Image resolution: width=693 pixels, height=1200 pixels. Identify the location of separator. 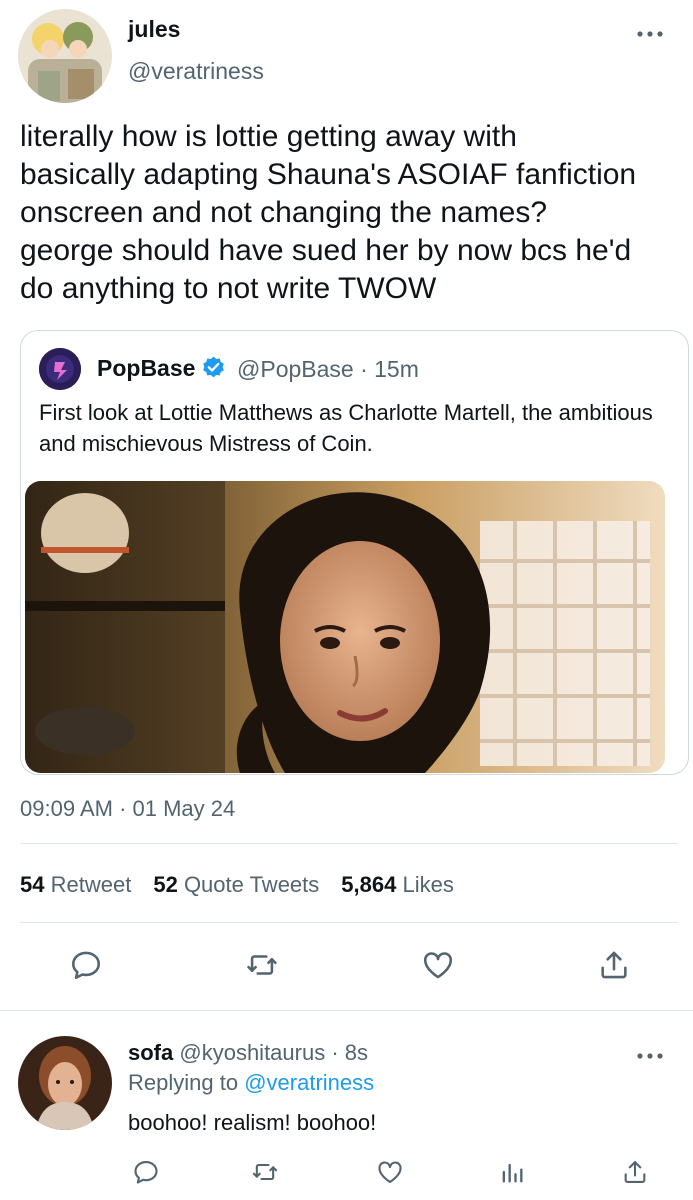
(346, 1010).